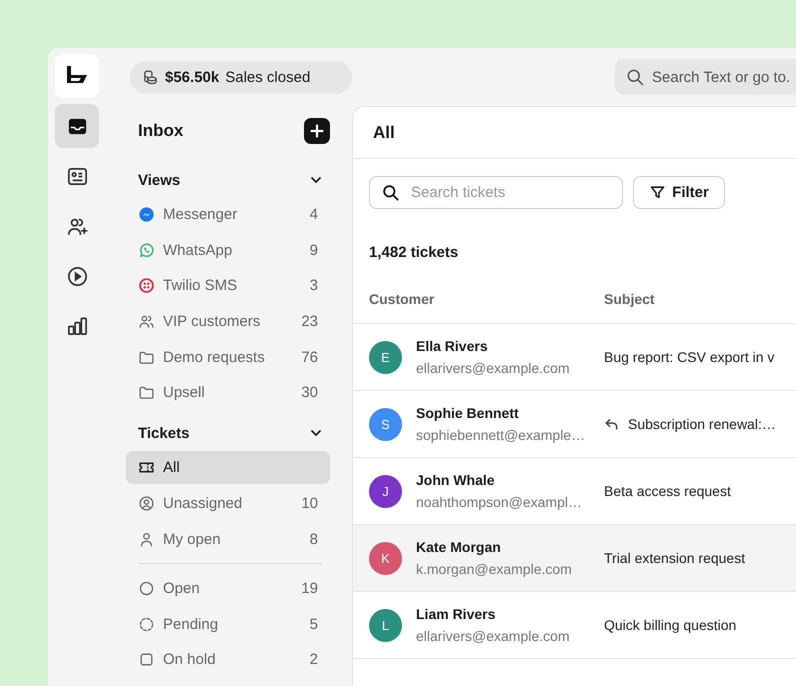  I want to click on ticket-row: E Ella Rivers ellarivers@example.com Bug report: CSV export in v, so click(574, 357).